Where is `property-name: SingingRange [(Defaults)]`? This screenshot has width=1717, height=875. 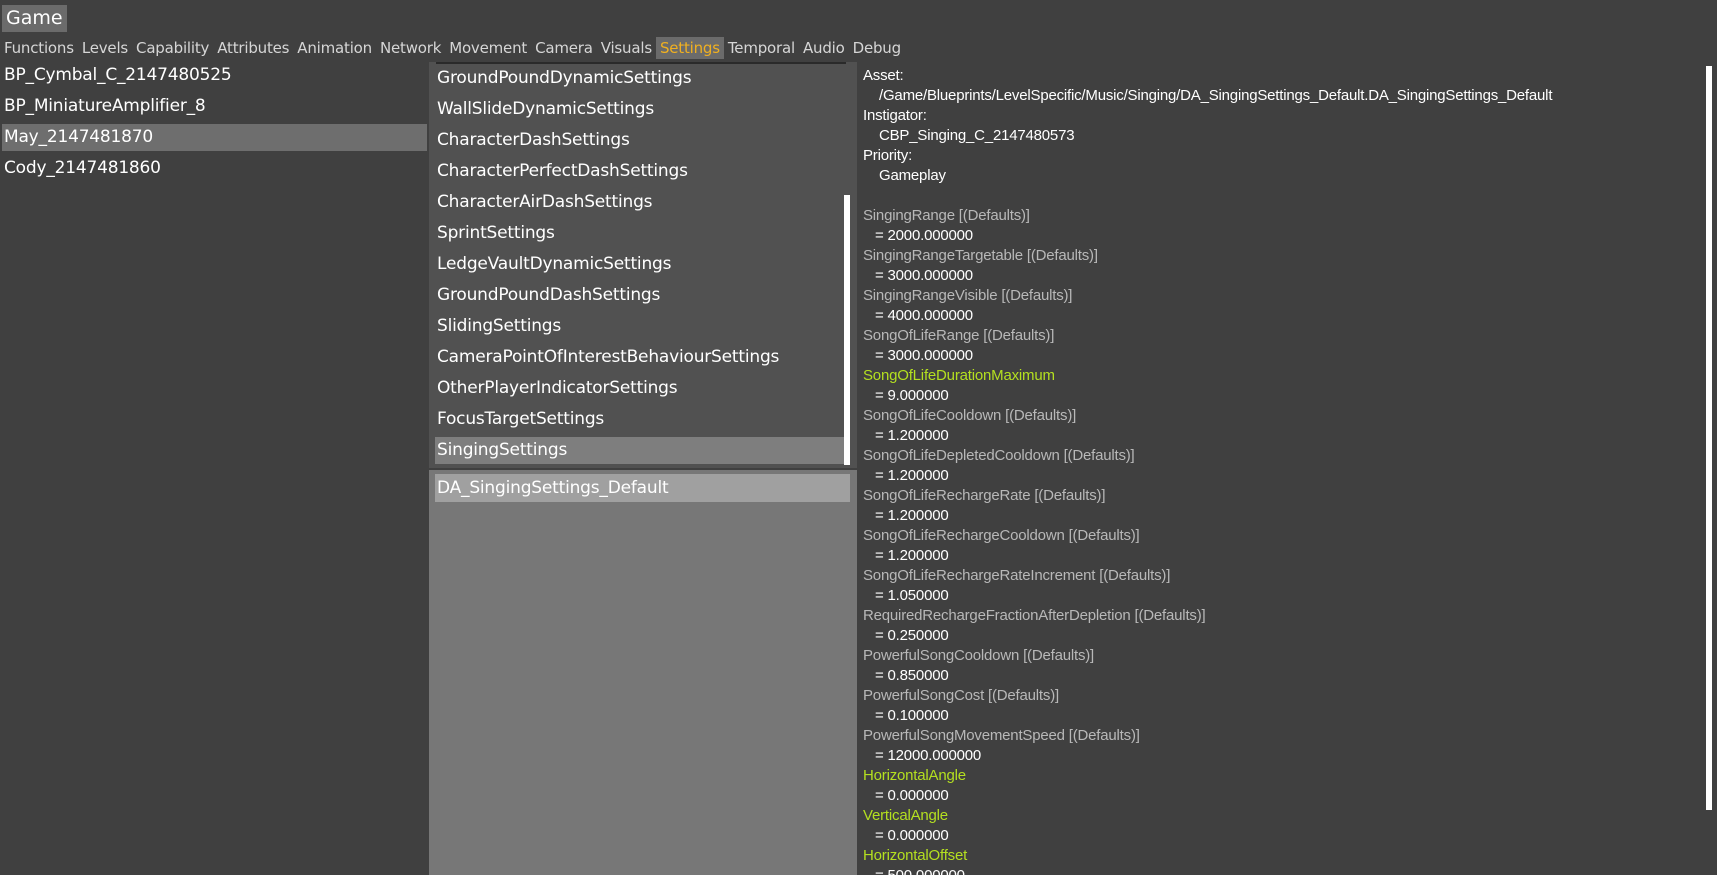 property-name: SingingRange [(Defaults)] is located at coordinates (946, 215).